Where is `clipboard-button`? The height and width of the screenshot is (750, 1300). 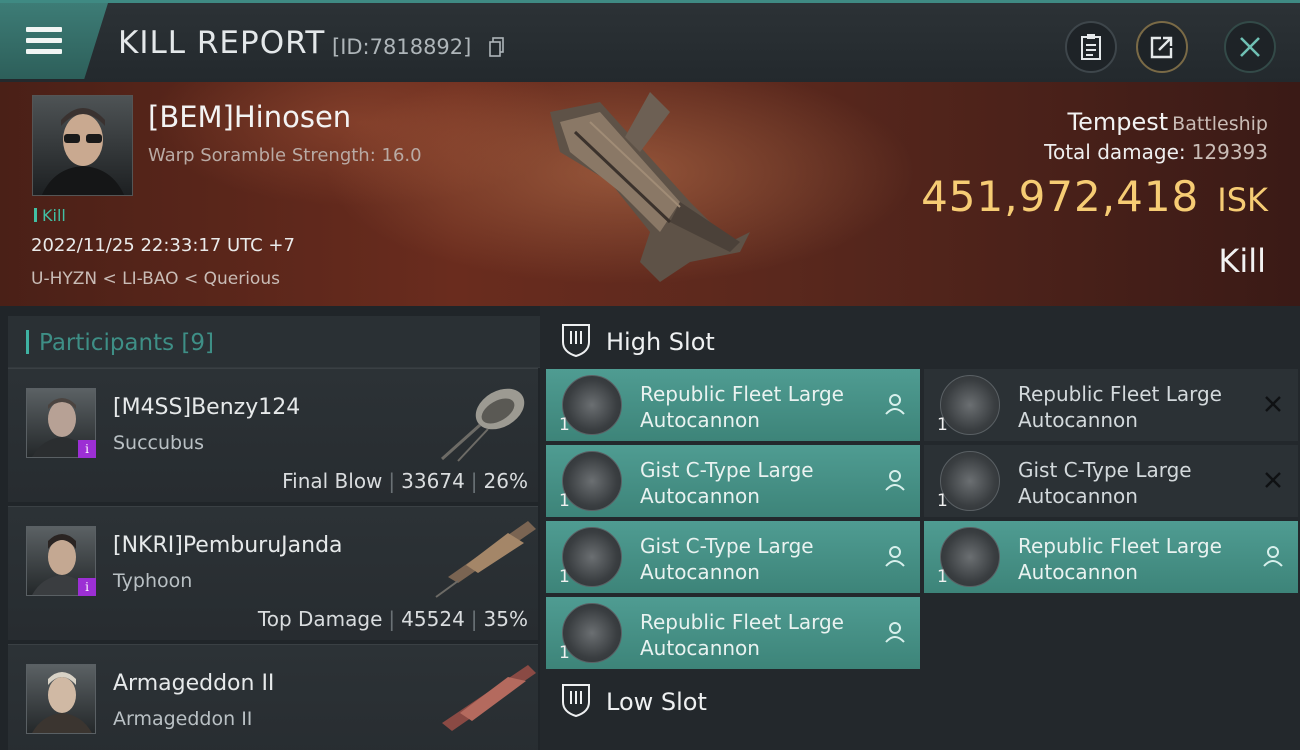
clipboard-button is located at coordinates (1091, 47).